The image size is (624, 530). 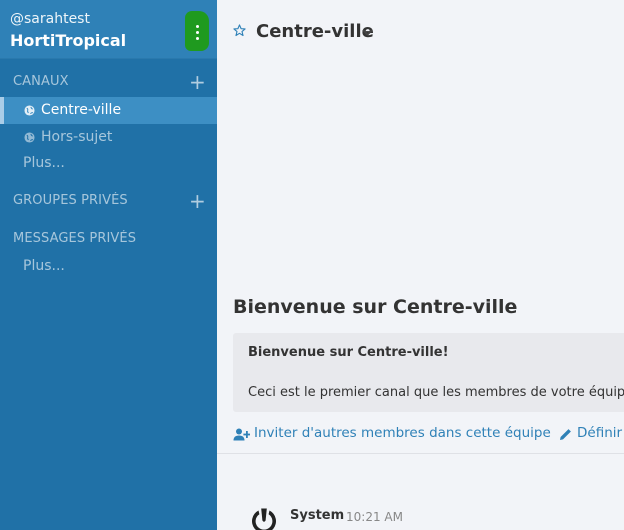 I want to click on intro-box-title: Bienvenue sur Centre-ville!, so click(x=348, y=352).